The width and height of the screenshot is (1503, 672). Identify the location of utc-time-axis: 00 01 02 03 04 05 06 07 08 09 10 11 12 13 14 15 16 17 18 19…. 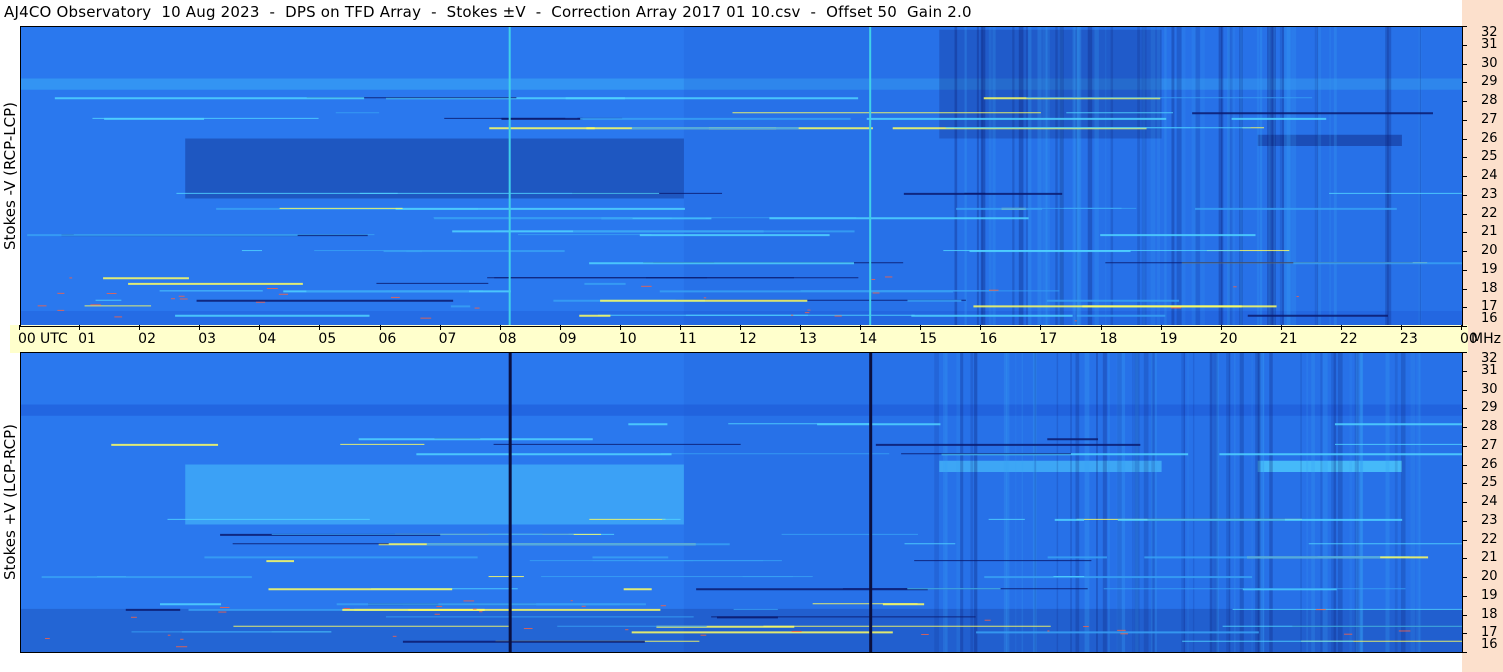
(755, 339).